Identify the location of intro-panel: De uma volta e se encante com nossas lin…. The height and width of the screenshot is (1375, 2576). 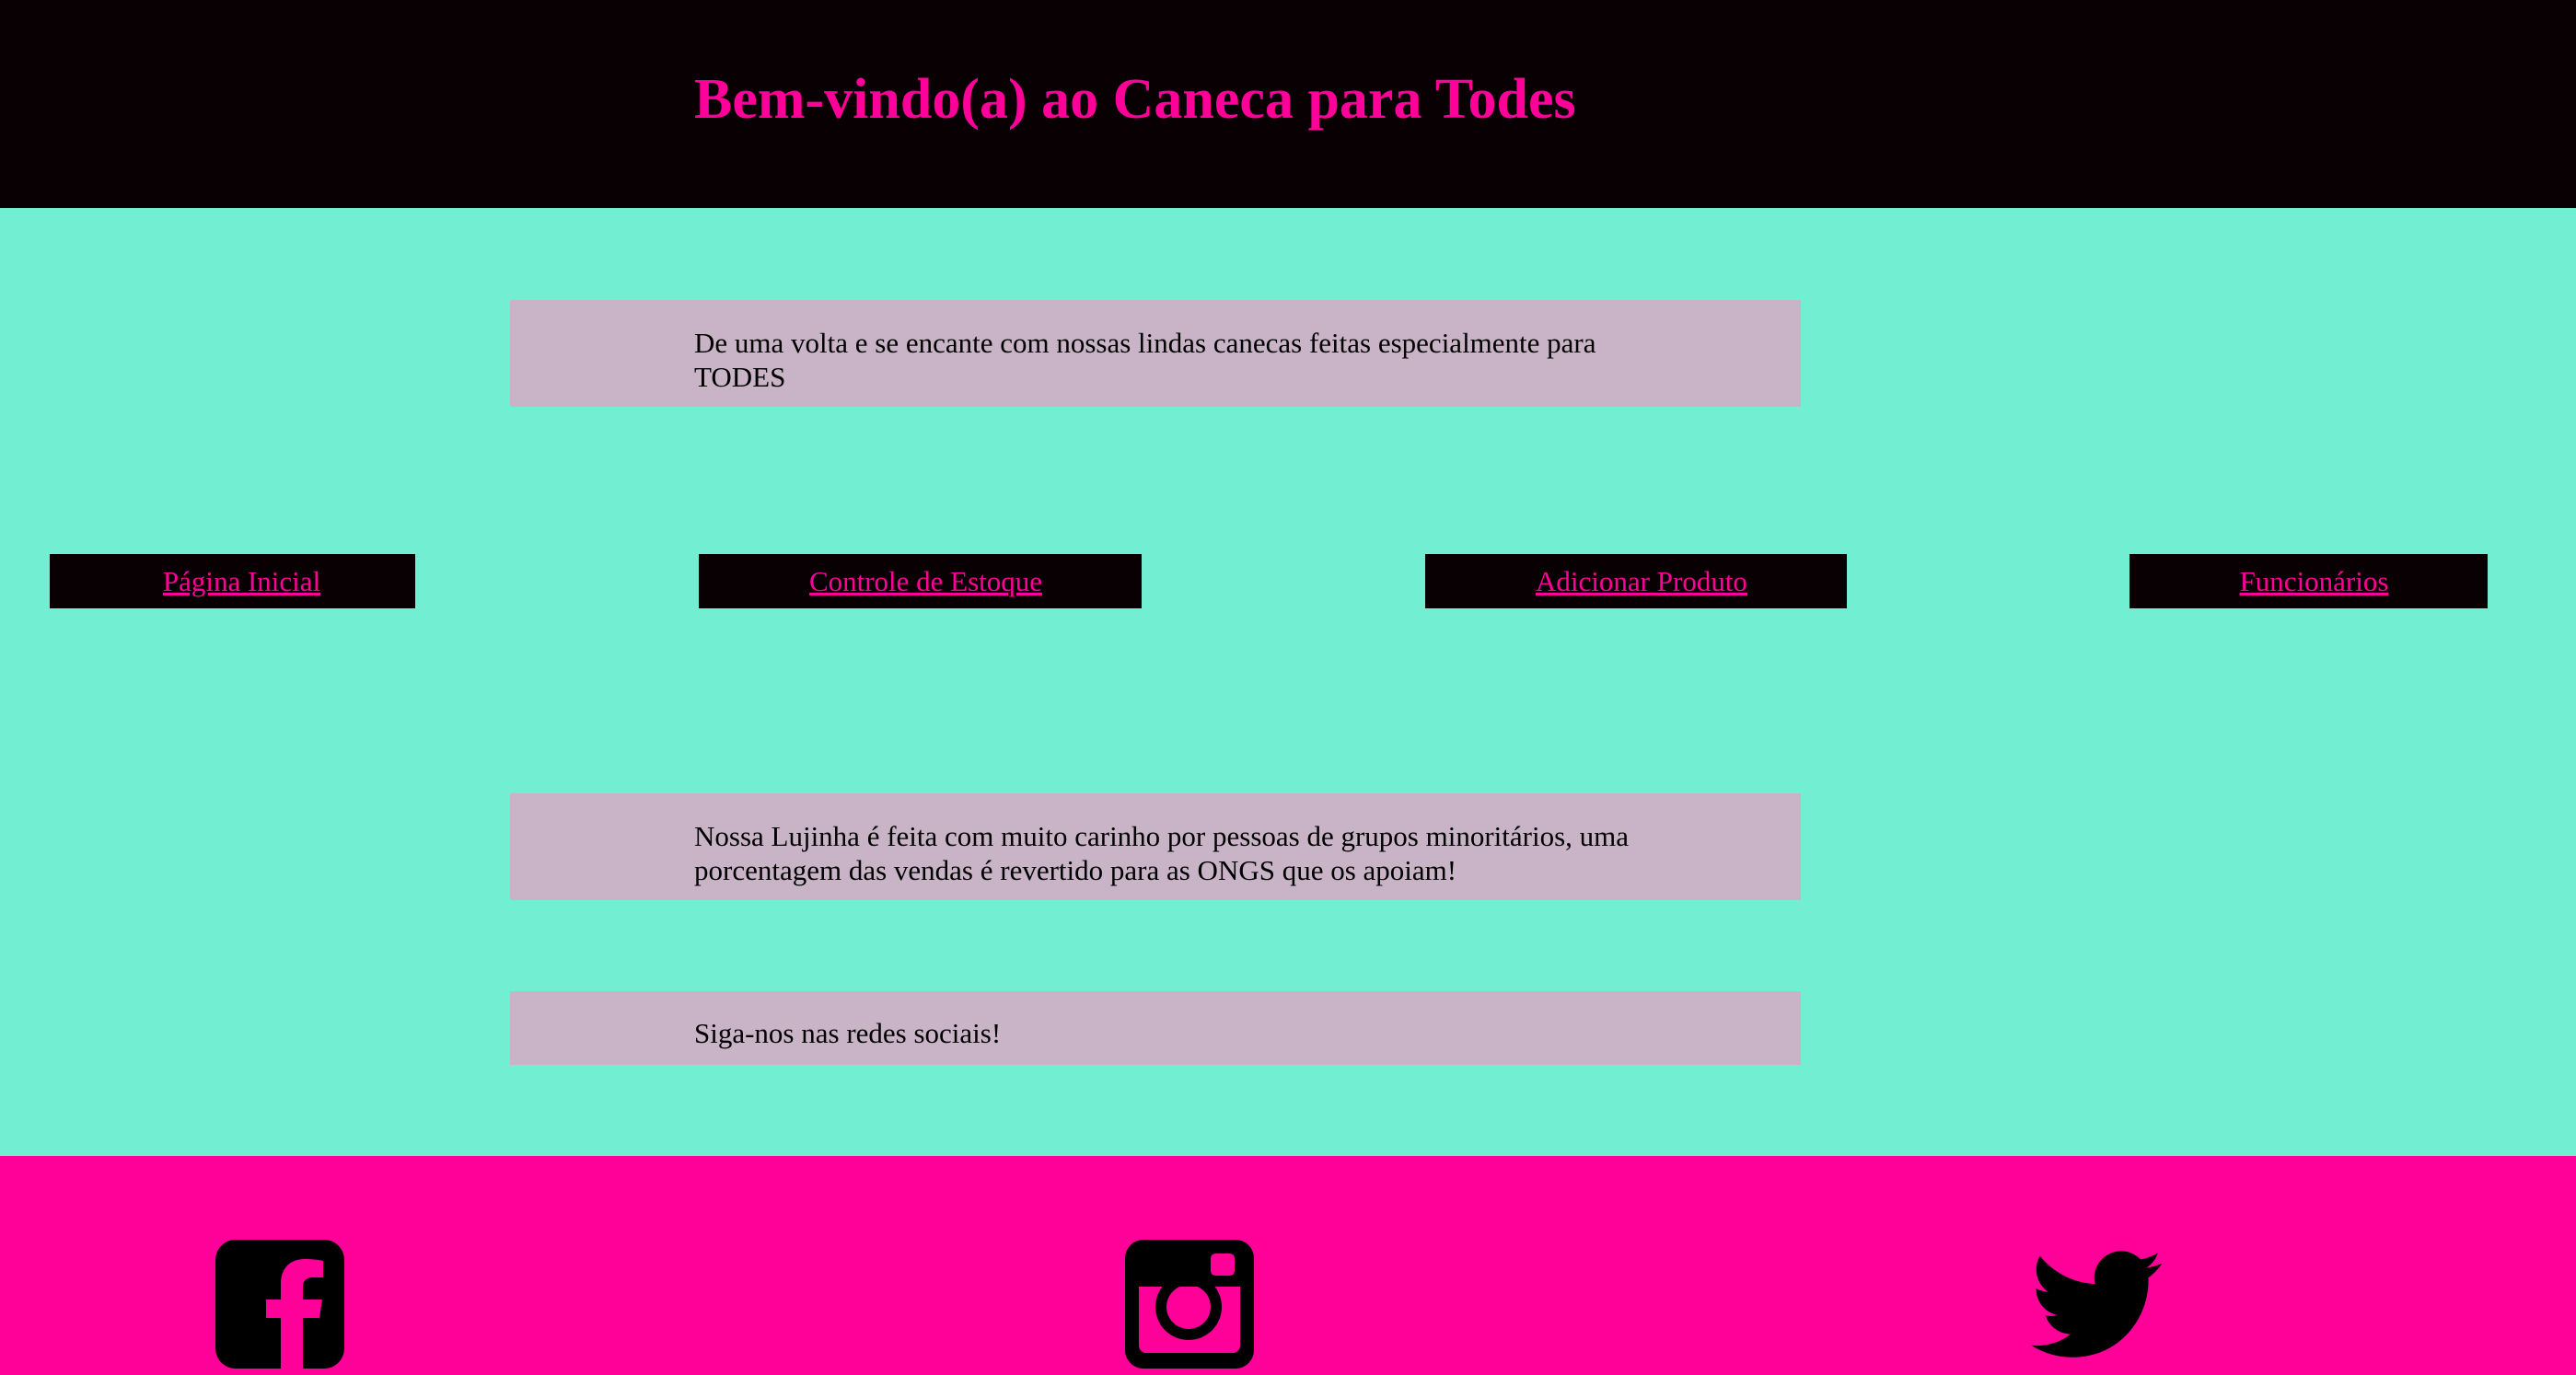
(1155, 353).